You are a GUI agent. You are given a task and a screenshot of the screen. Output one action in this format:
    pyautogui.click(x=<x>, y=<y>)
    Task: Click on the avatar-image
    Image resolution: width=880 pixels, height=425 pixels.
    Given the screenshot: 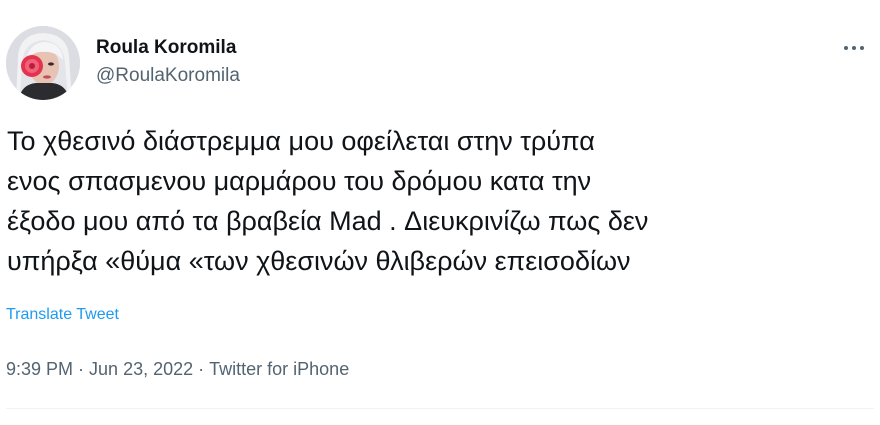 What is the action you would take?
    pyautogui.click(x=43, y=63)
    